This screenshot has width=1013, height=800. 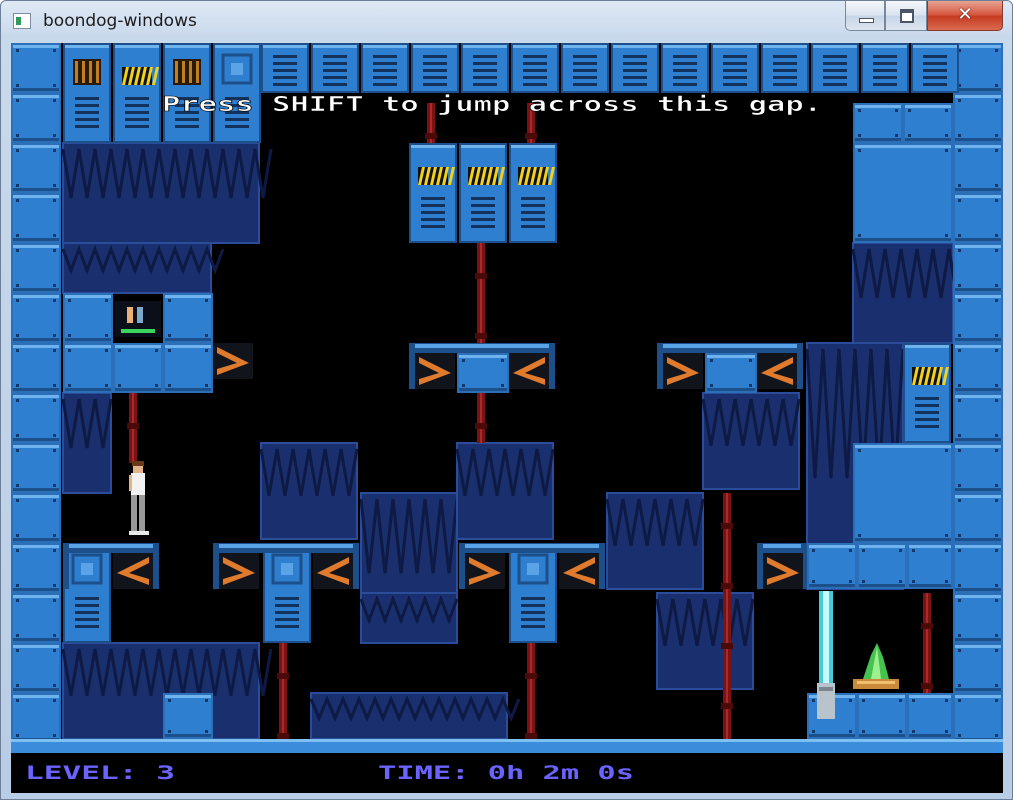 I want to click on close-button: ✕, so click(x=965, y=16).